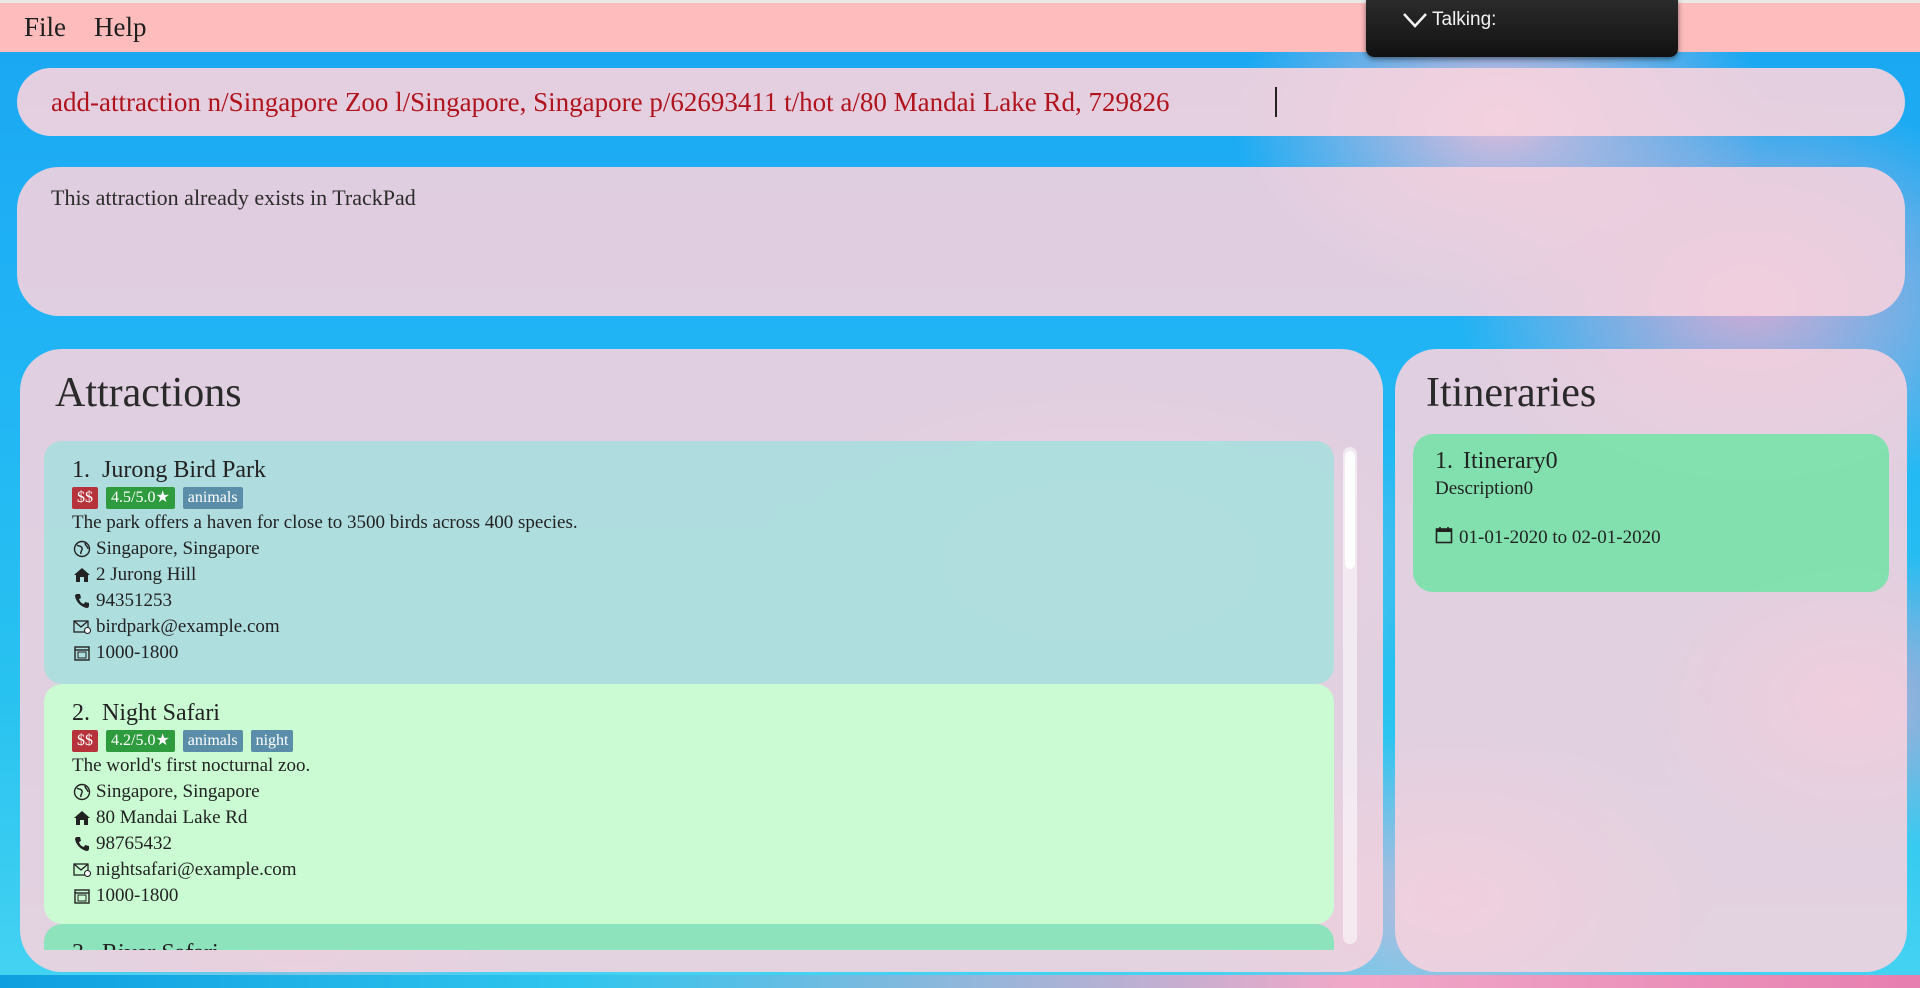 This screenshot has width=1920, height=988. I want to click on command-box, so click(961, 102).